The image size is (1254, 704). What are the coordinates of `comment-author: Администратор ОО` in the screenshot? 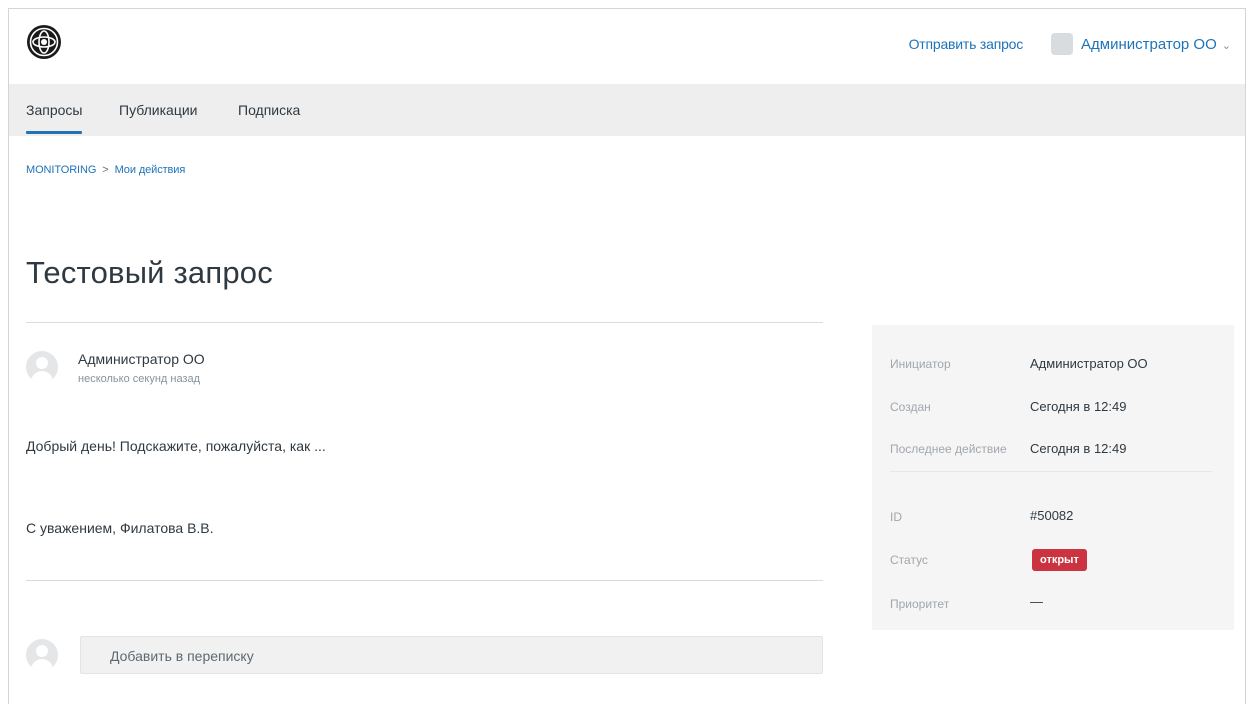 It's located at (141, 359).